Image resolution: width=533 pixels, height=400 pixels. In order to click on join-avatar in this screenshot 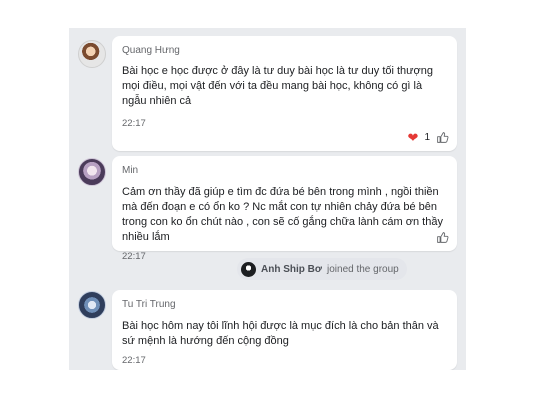, I will do `click(248, 269)`.